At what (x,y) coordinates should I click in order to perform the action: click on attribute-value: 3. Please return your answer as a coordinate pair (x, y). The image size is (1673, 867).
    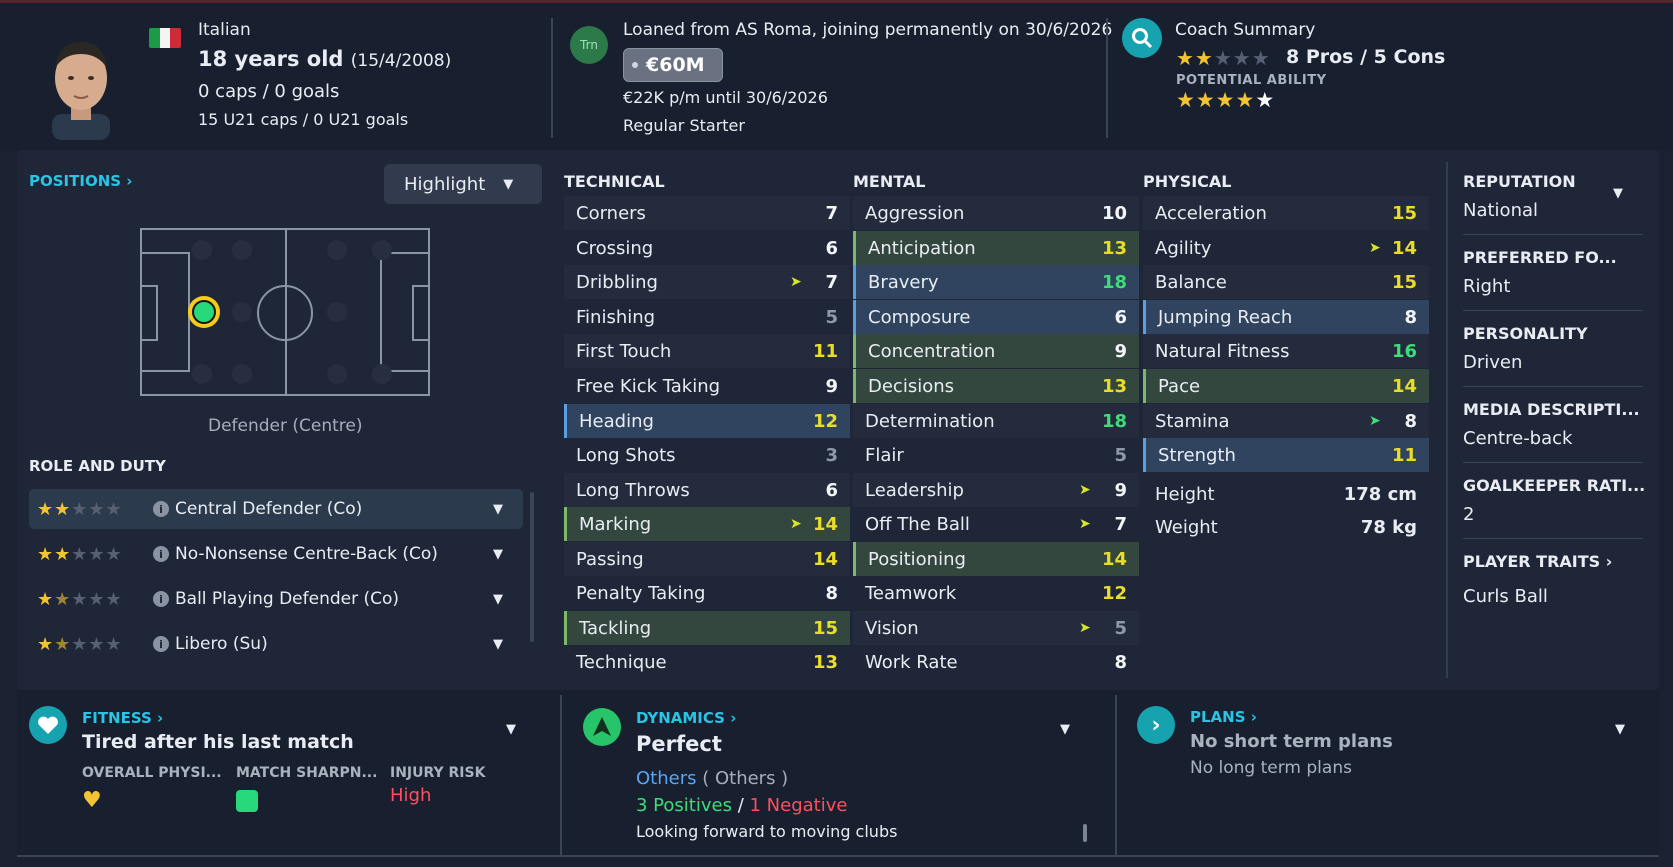
    Looking at the image, I should click on (831, 455).